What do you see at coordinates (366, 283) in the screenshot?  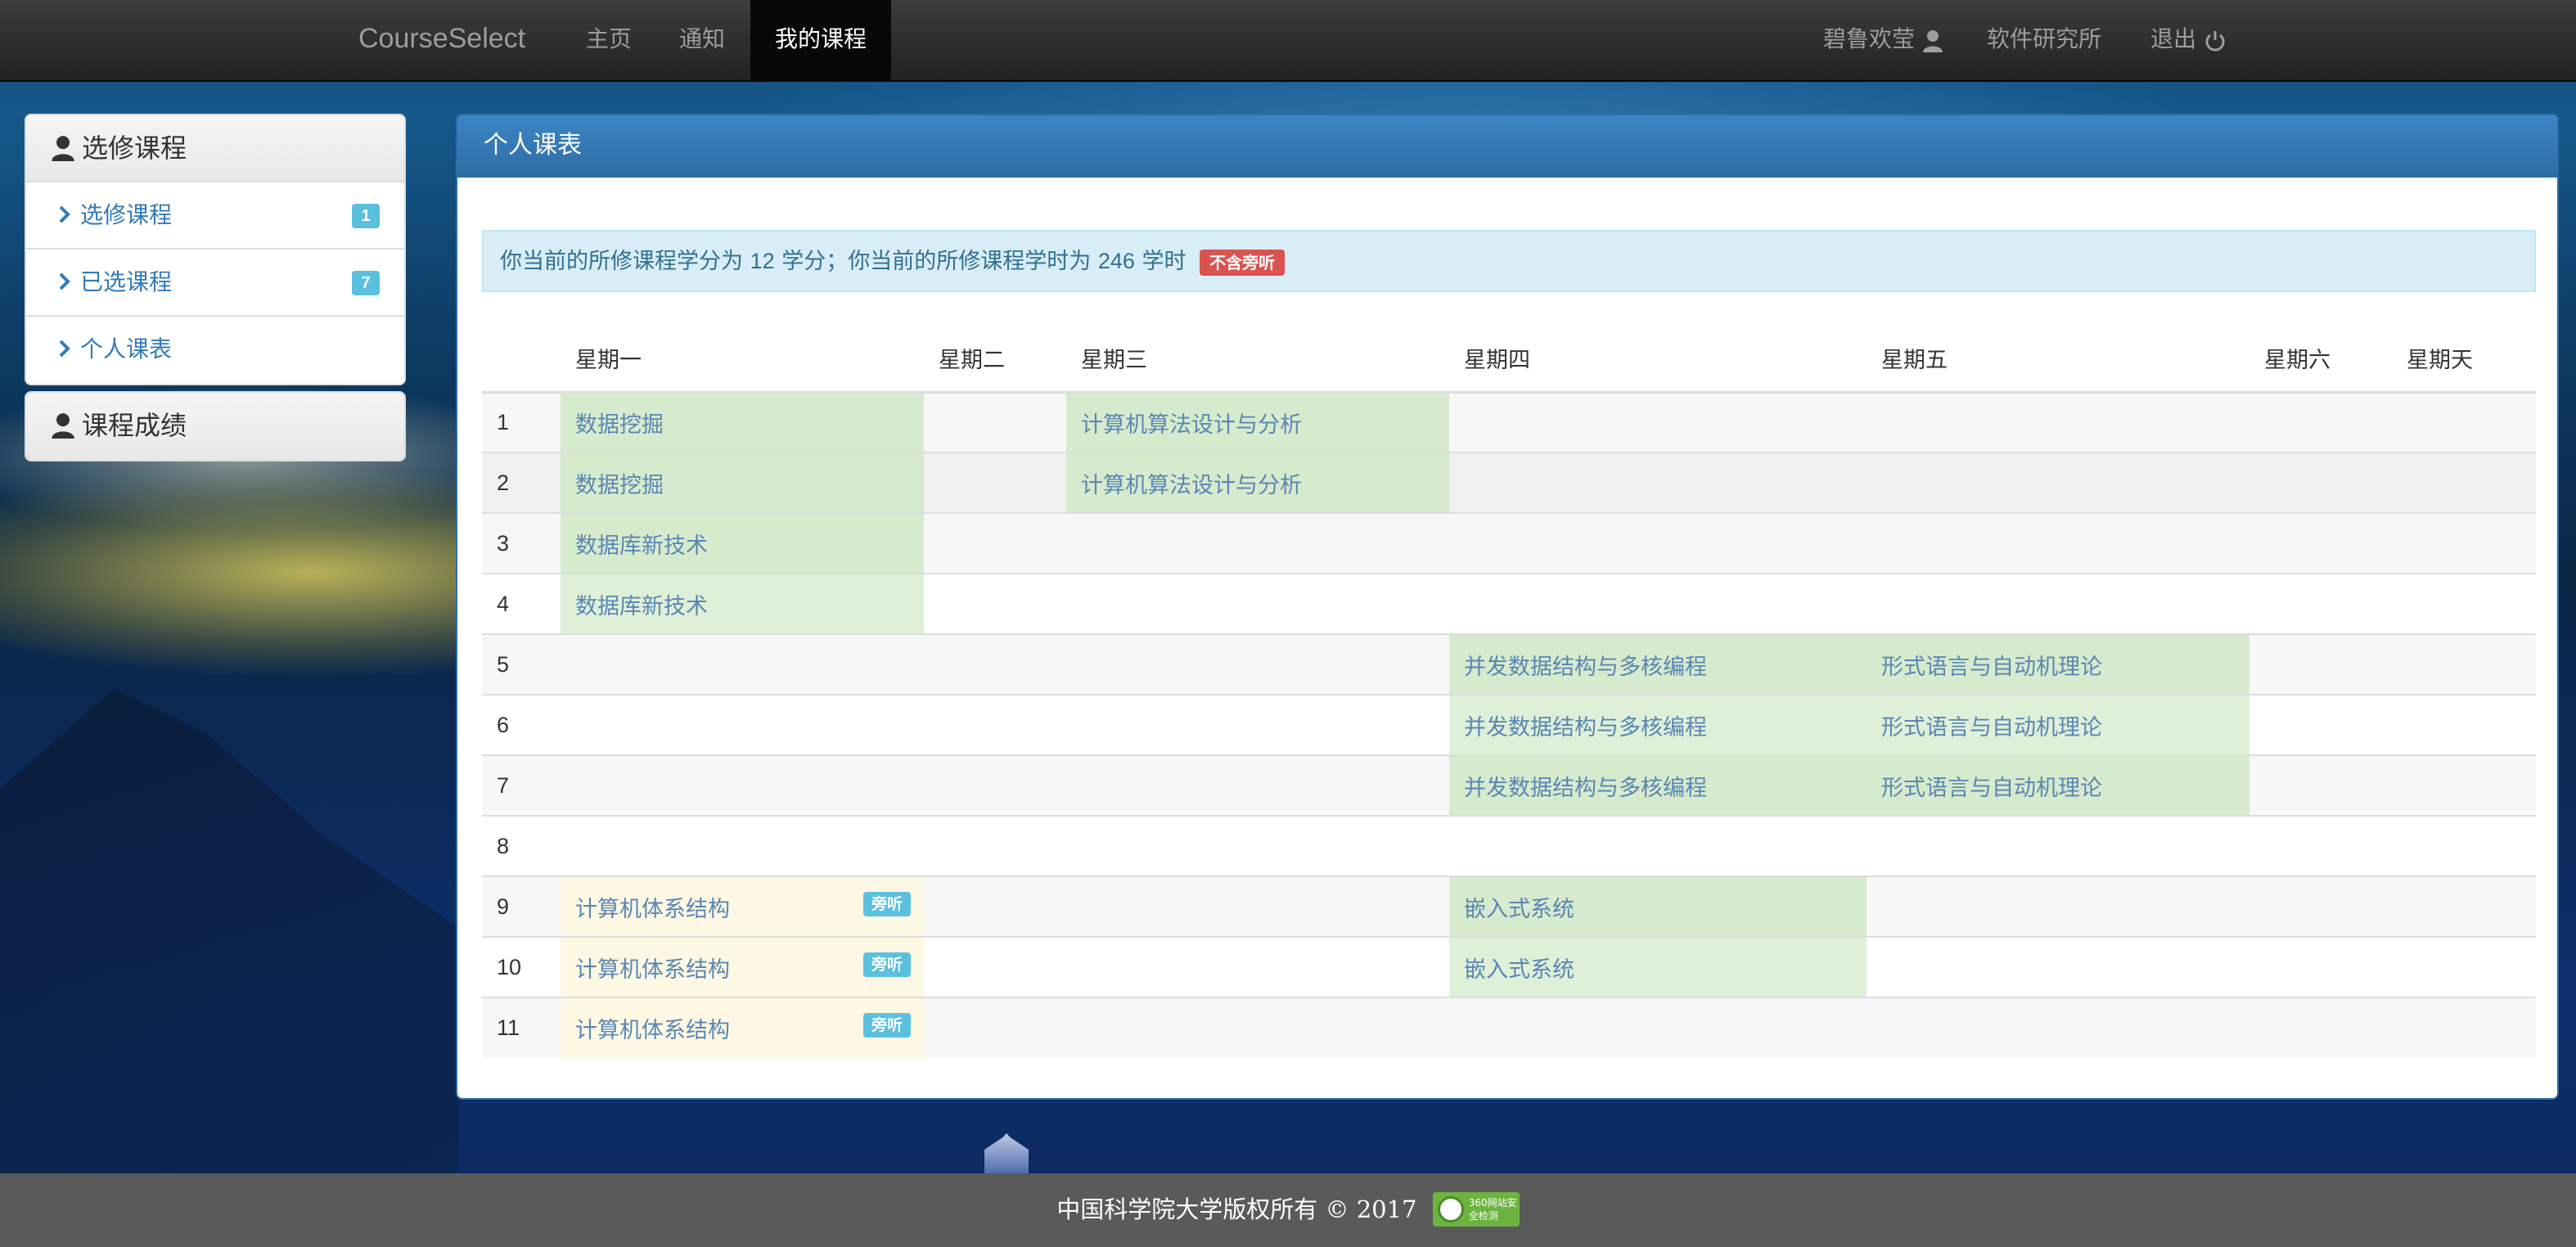 I see `count-badge: 7` at bounding box center [366, 283].